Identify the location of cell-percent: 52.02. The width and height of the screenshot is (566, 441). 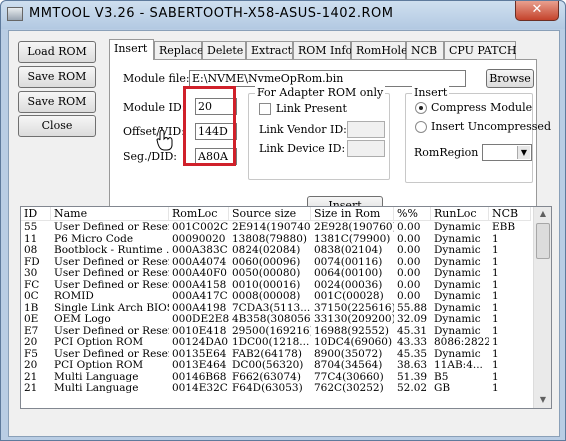
(412, 388).